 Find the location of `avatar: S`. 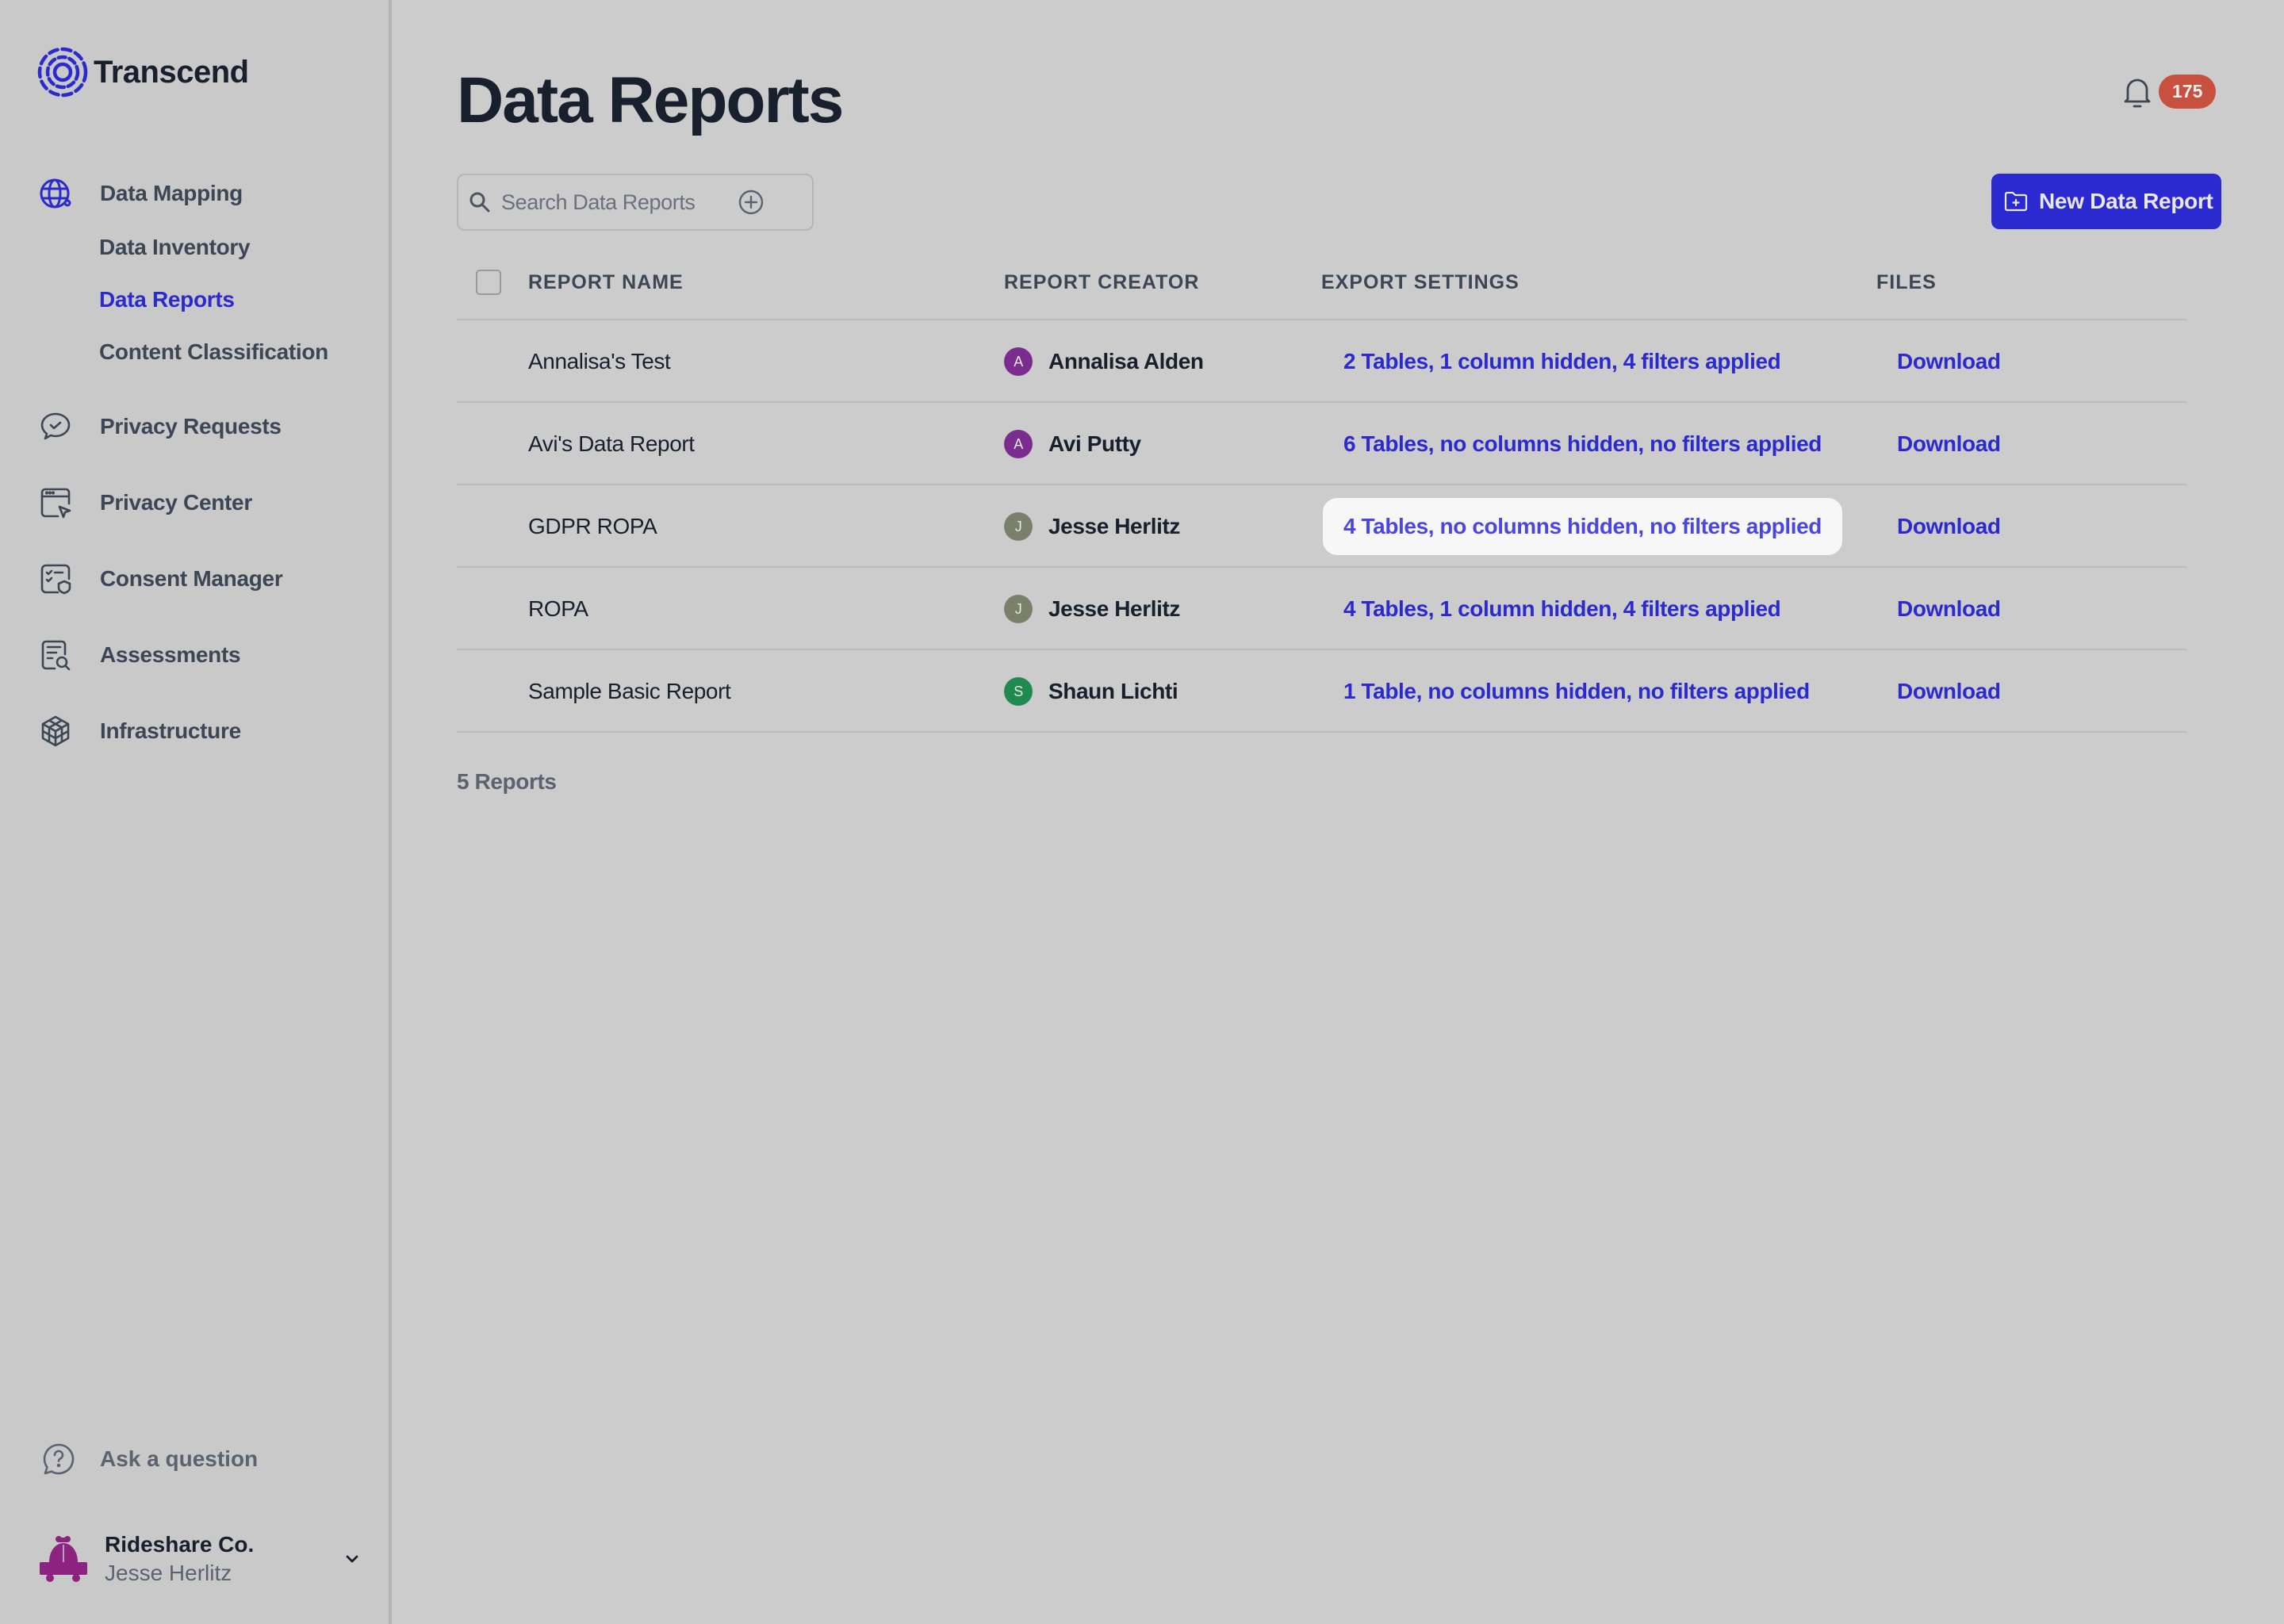

avatar: S is located at coordinates (1018, 691).